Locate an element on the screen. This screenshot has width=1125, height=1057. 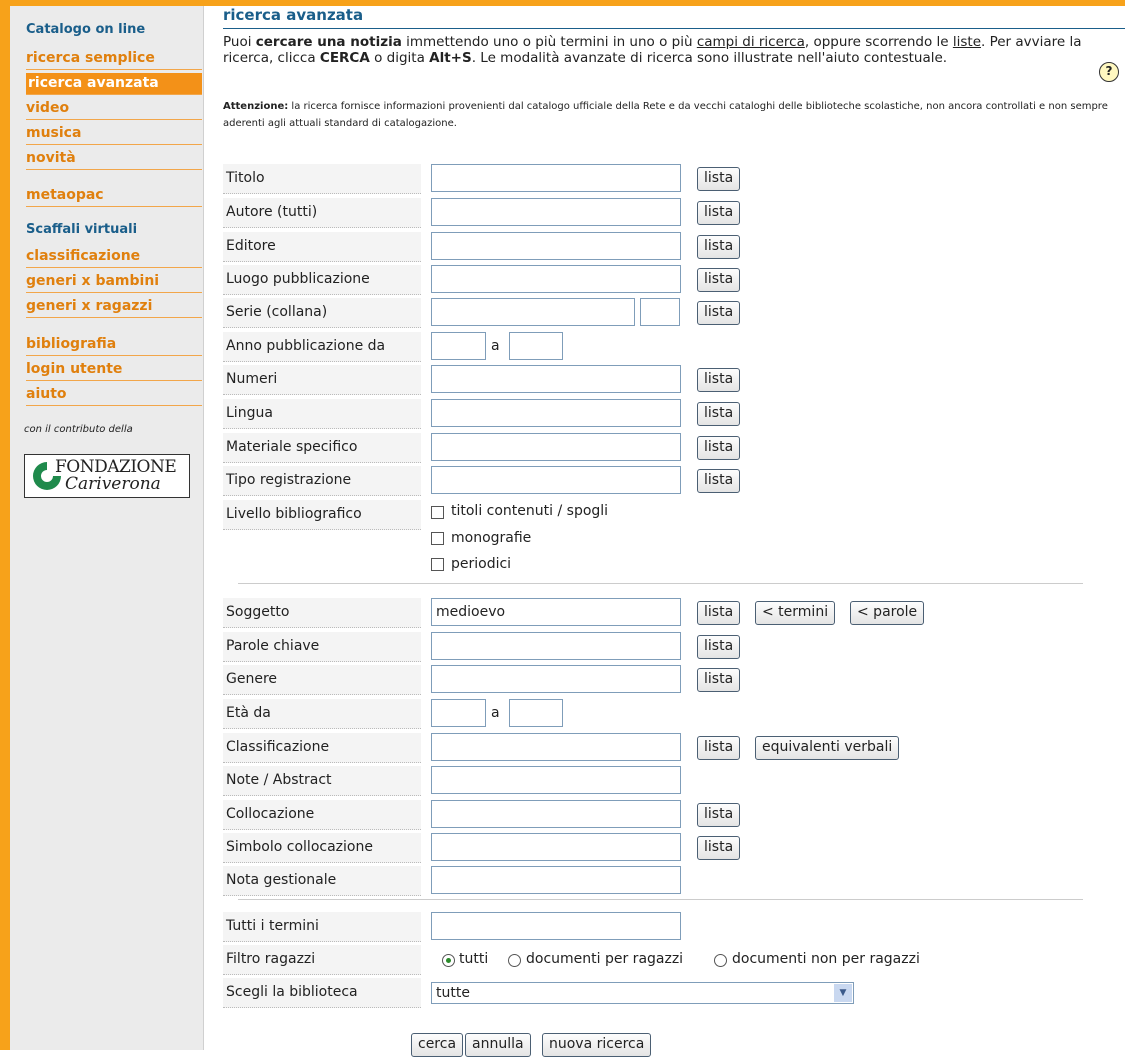
input-collocazione is located at coordinates (556, 814).